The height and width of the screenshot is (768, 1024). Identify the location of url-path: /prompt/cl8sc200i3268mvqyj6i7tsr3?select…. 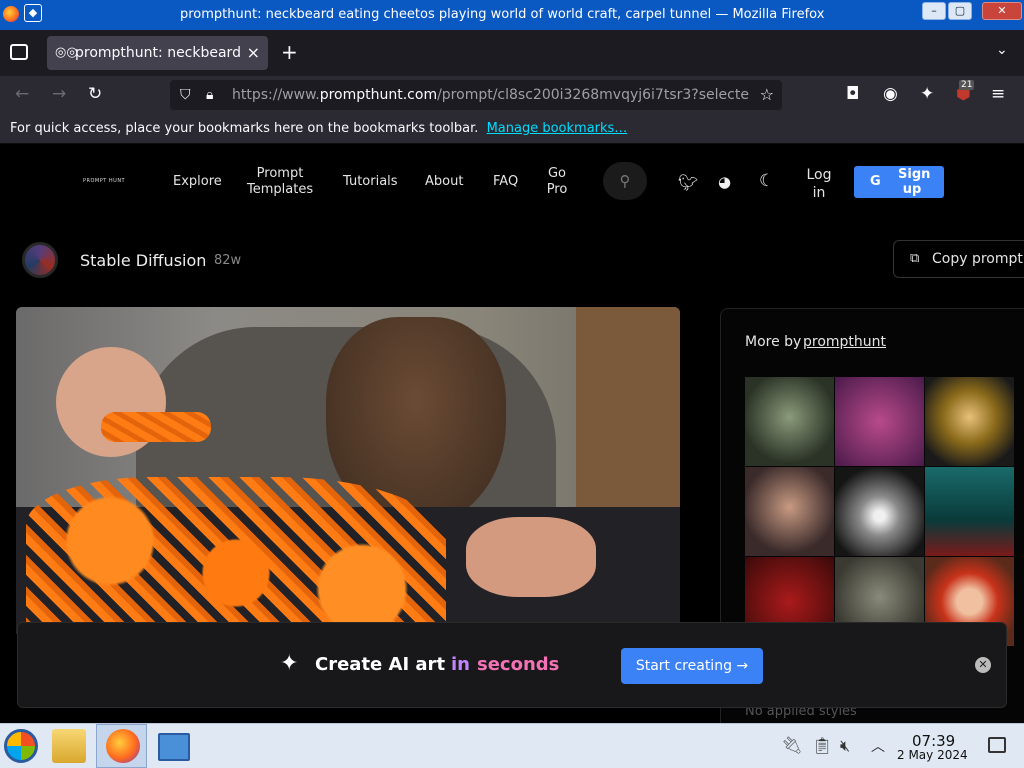
(593, 95).